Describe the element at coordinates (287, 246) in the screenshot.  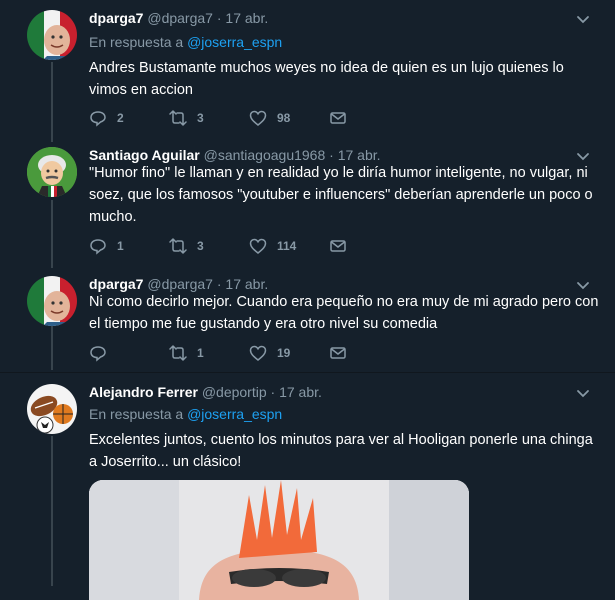
I see `like-count: 114` at that location.